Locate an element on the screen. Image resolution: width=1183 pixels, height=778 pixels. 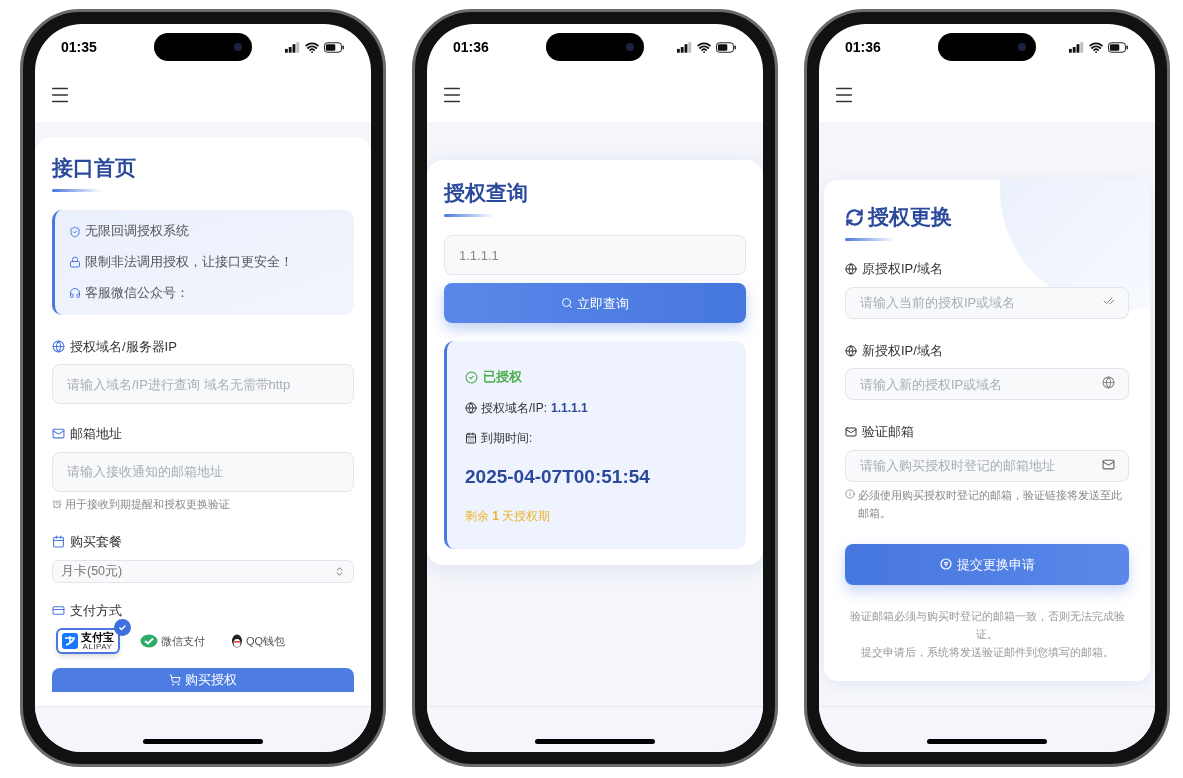
query-input: 1.1.1.1 is located at coordinates (595, 255).